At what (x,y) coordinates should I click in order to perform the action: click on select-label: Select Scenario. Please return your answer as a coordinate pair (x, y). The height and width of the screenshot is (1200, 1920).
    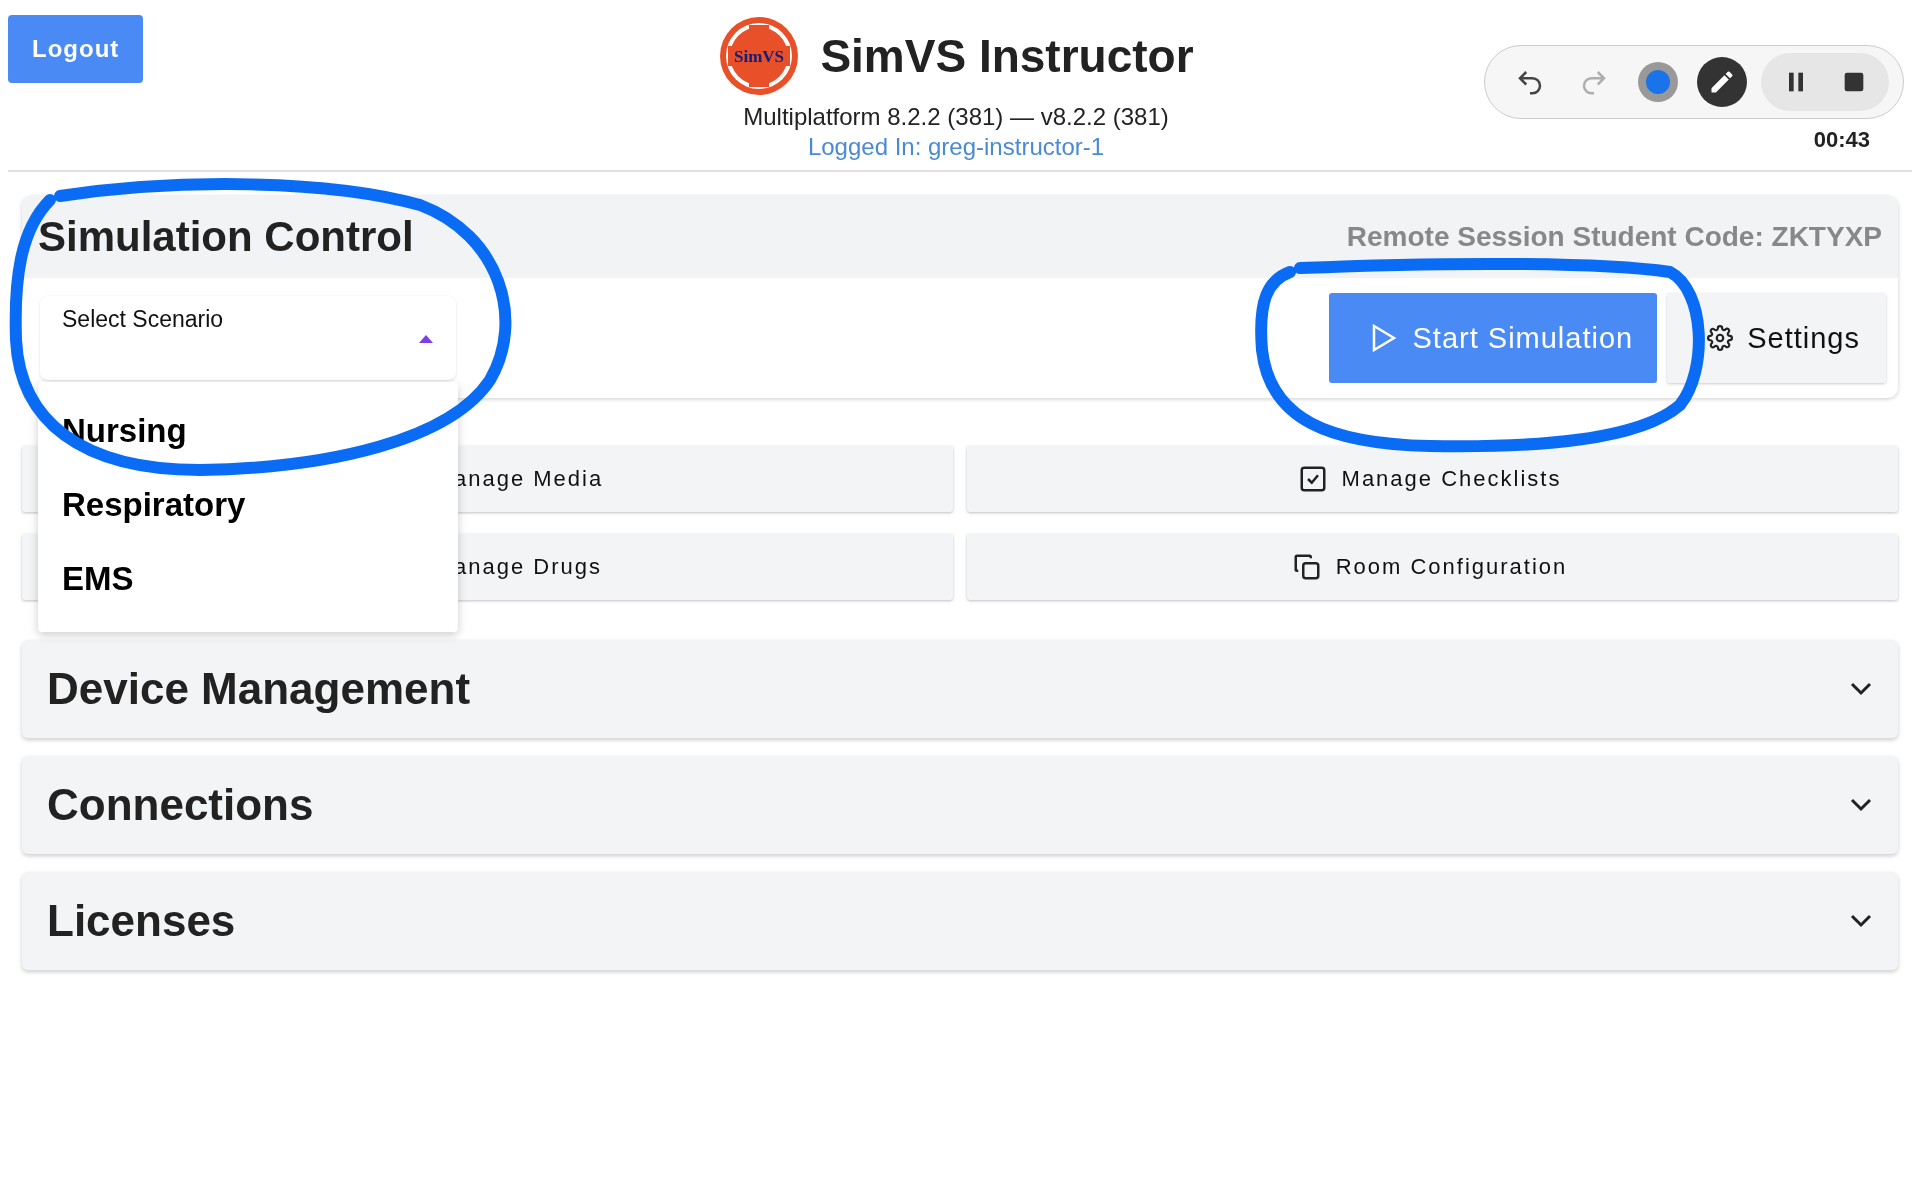
    Looking at the image, I should click on (143, 319).